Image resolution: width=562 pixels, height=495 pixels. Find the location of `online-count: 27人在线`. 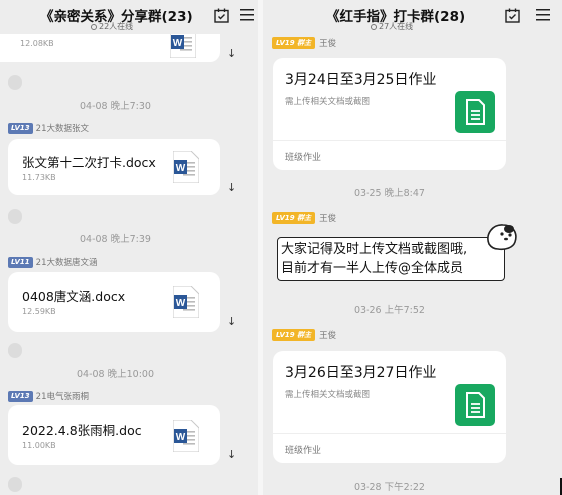

online-count: 27人在线 is located at coordinates (392, 26).